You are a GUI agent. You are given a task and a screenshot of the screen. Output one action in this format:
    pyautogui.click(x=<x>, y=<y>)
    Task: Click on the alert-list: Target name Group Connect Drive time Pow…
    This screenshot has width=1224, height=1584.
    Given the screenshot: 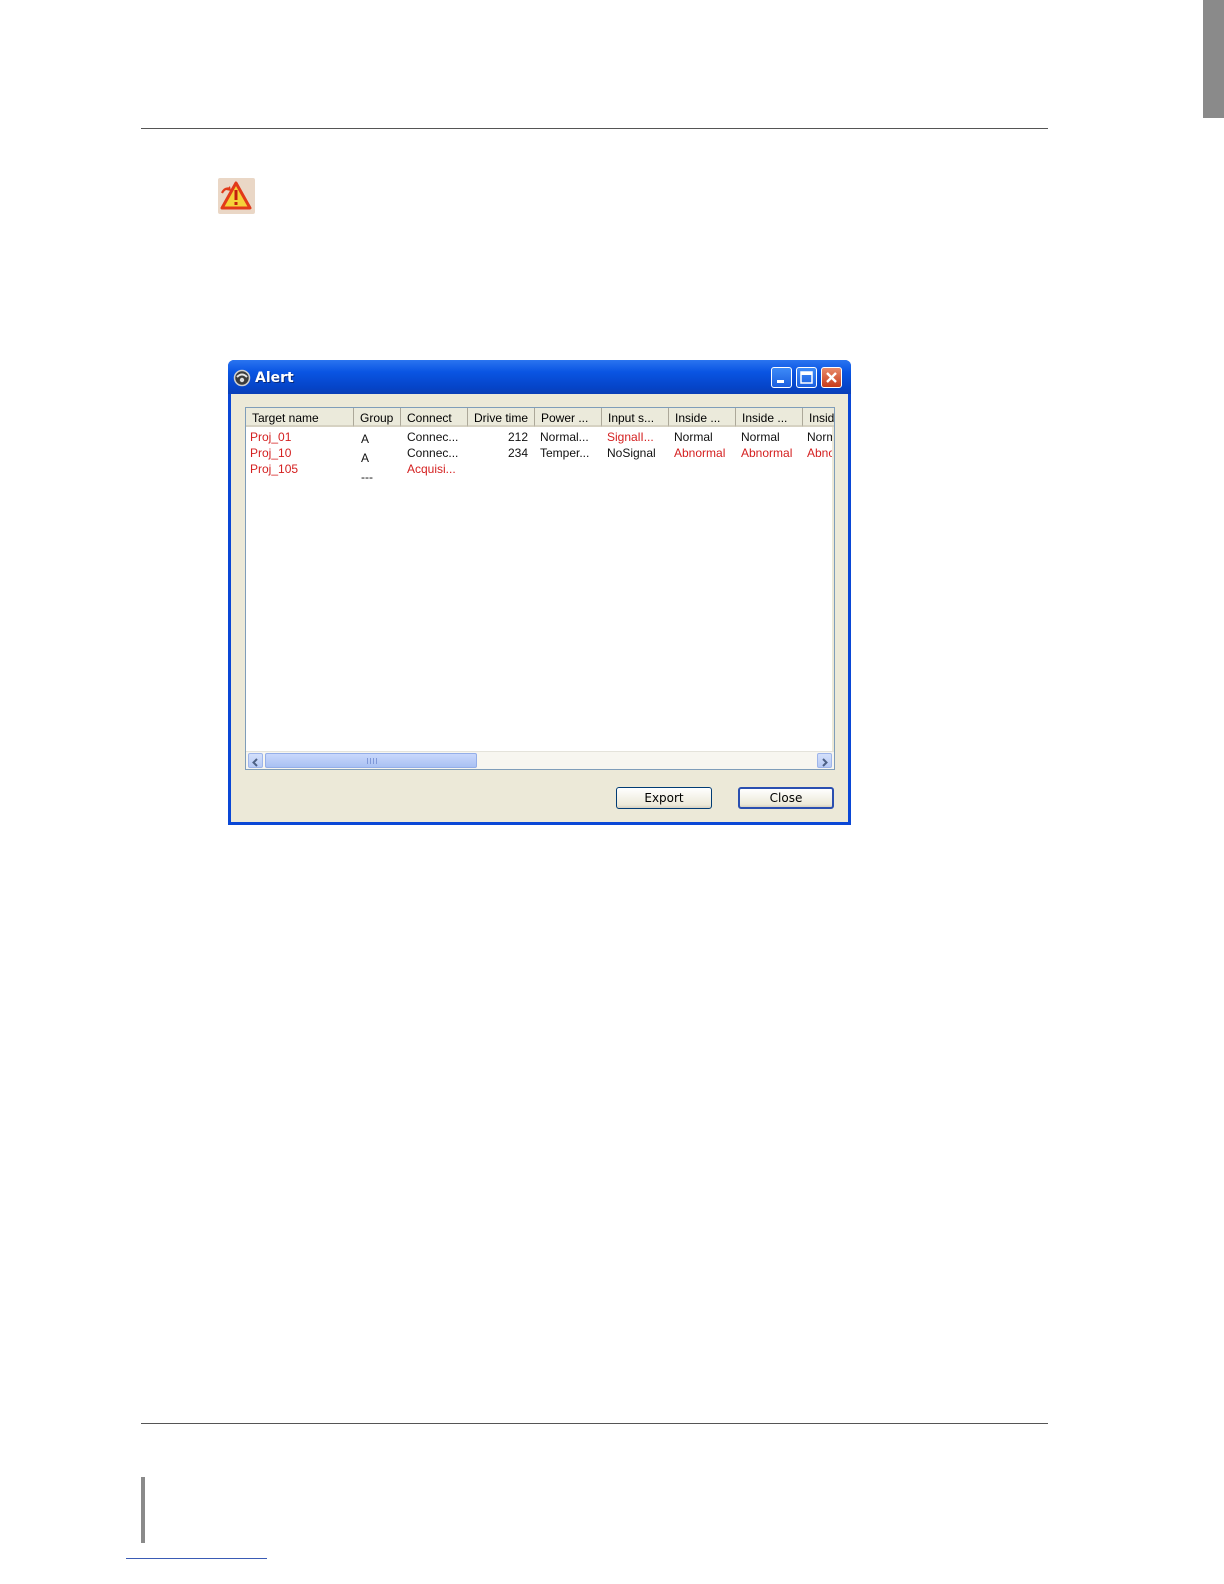 What is the action you would take?
    pyautogui.click(x=540, y=588)
    